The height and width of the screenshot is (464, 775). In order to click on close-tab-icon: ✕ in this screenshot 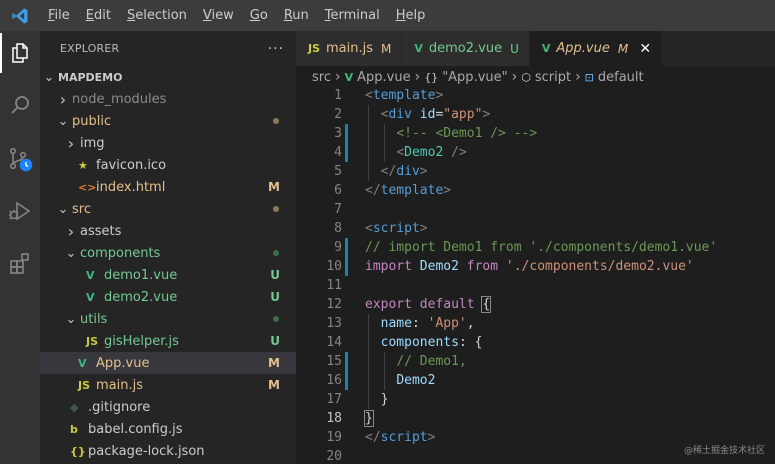, I will do `click(645, 49)`.